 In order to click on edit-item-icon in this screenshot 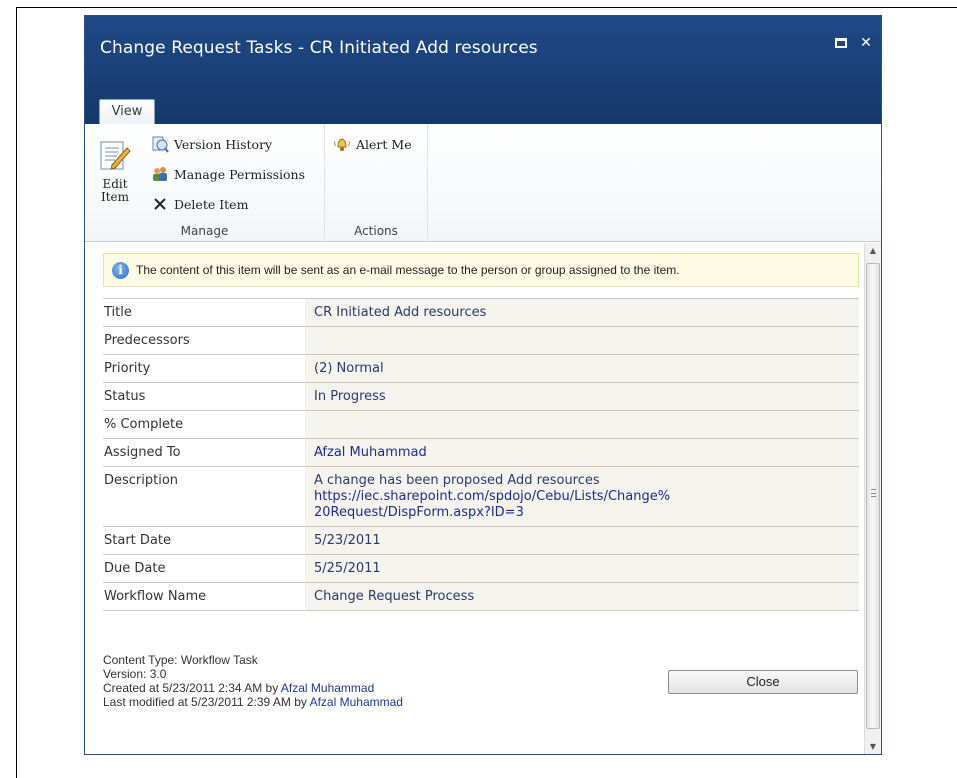, I will do `click(115, 155)`.